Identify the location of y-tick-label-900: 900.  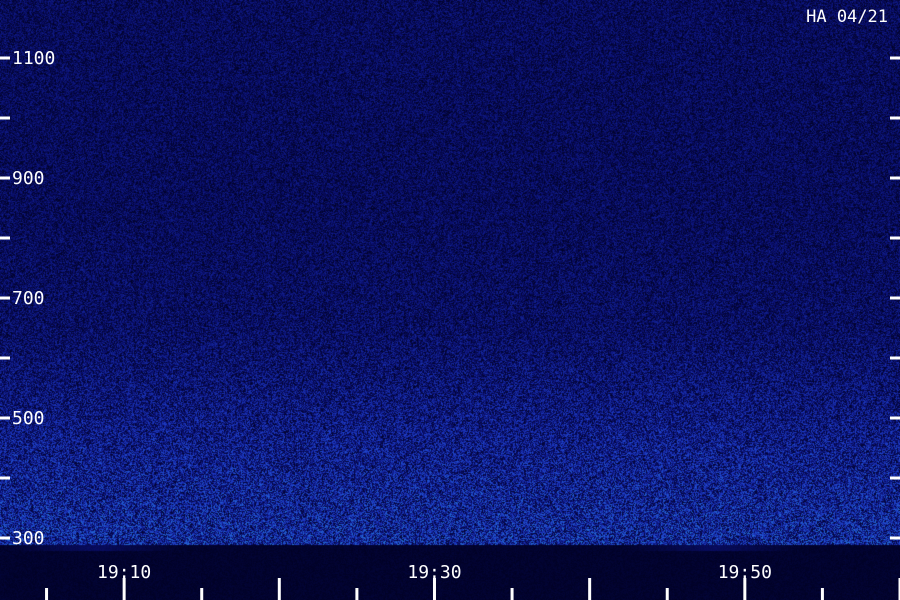
(28, 178).